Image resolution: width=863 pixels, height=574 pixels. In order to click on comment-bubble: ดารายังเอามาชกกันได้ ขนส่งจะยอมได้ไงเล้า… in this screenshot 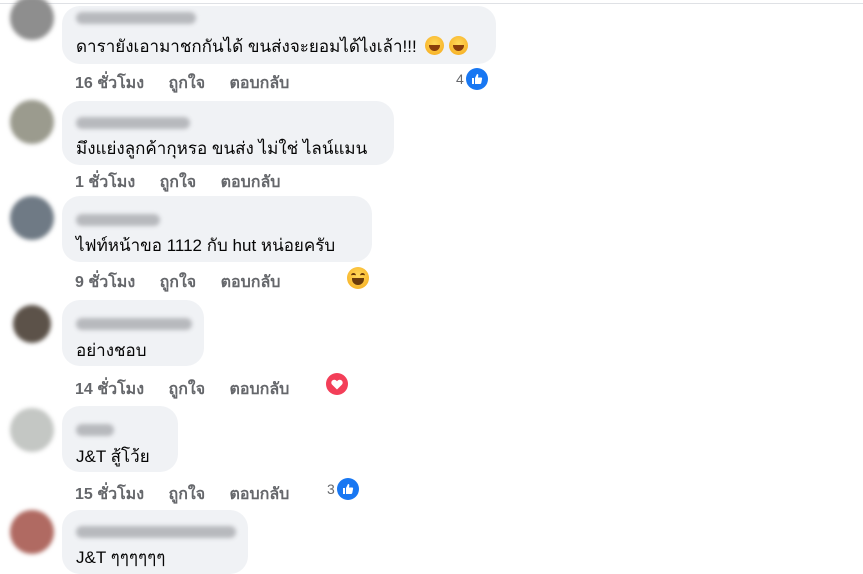, I will do `click(279, 35)`.